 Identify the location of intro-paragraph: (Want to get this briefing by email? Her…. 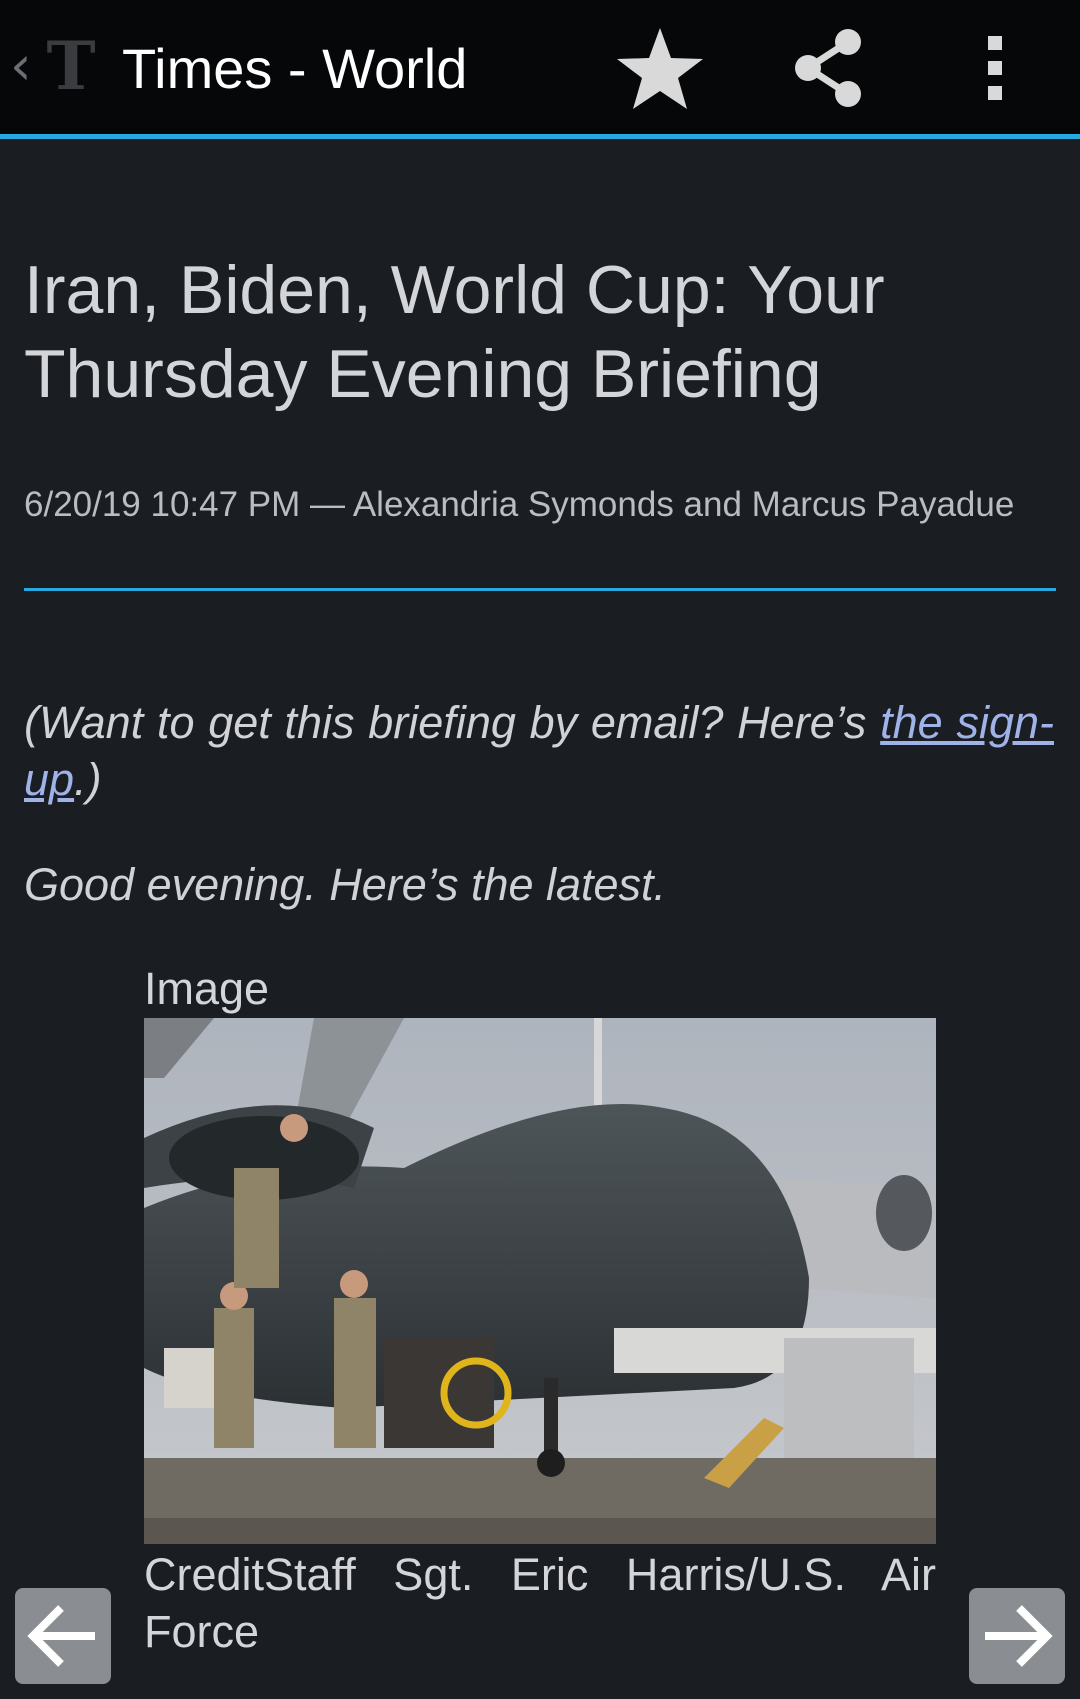
(539, 751).